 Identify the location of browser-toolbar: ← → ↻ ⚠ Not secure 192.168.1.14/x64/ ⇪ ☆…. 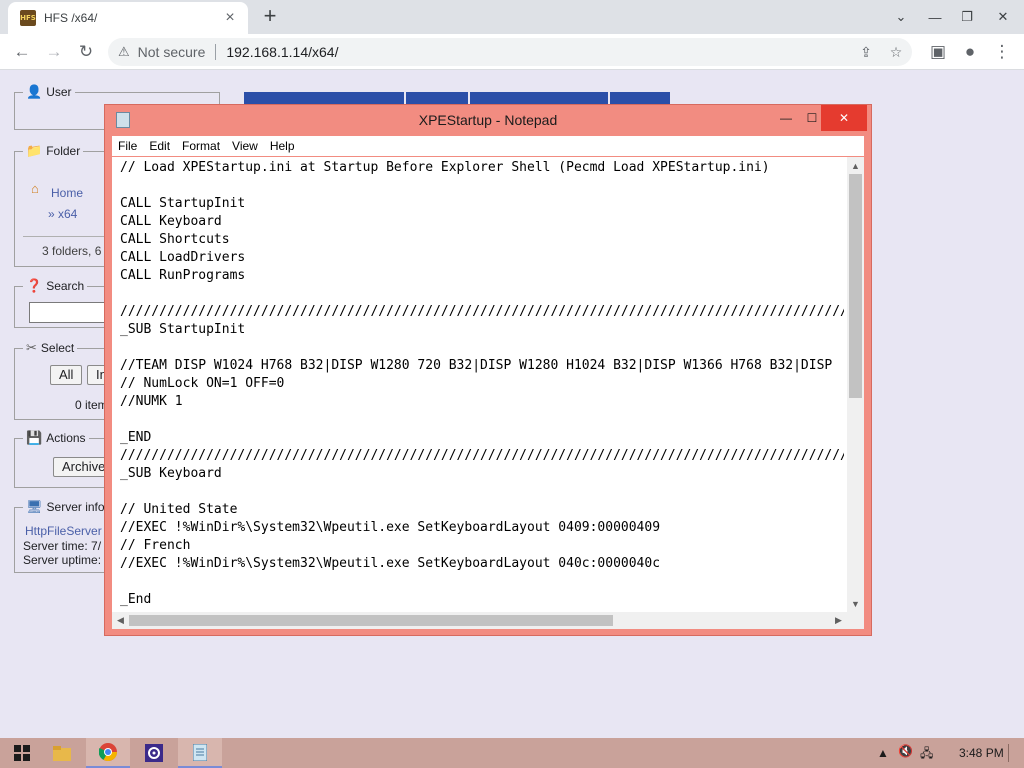
(512, 52).